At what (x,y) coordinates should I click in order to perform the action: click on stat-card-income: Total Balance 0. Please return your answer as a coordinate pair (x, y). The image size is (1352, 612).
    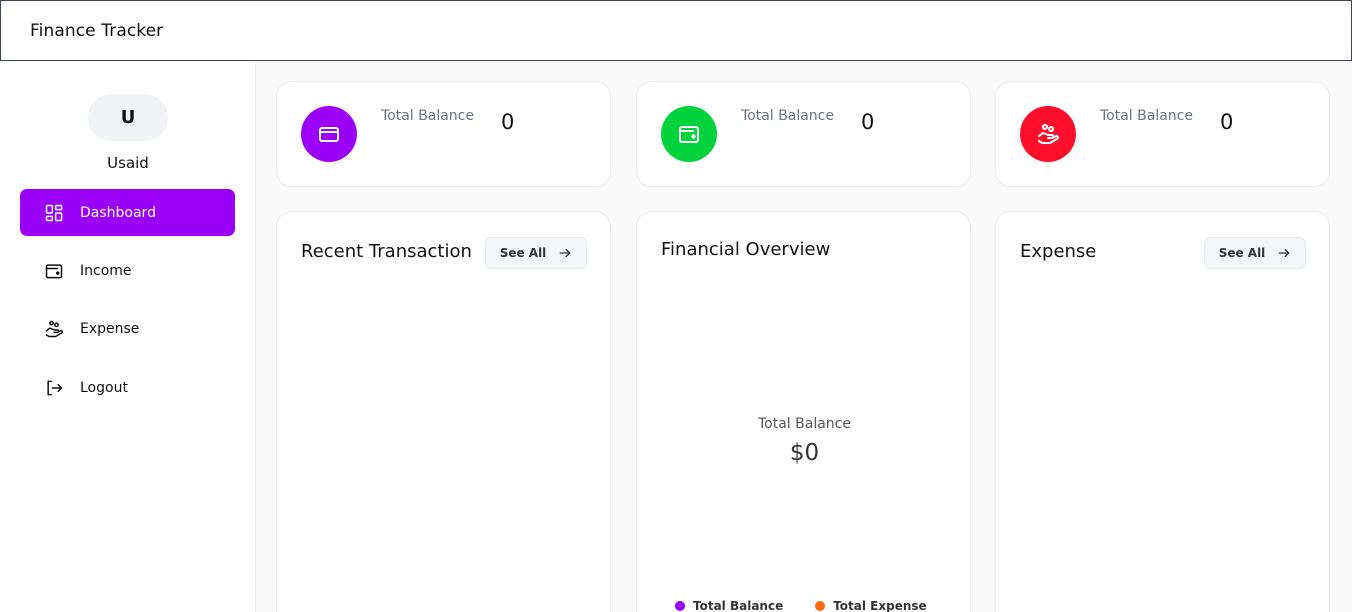
    Looking at the image, I should click on (803, 134).